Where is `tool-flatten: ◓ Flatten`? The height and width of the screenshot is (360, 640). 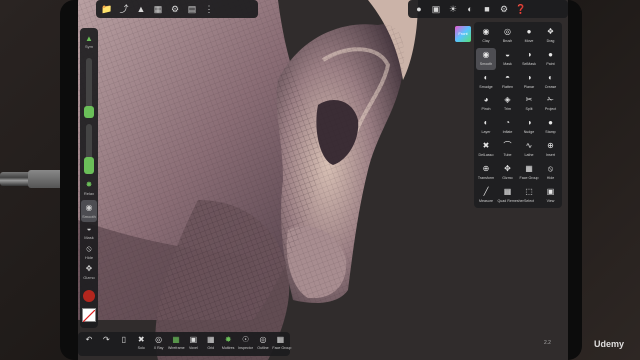
tool-flatten: ◓ Flatten is located at coordinates (508, 82).